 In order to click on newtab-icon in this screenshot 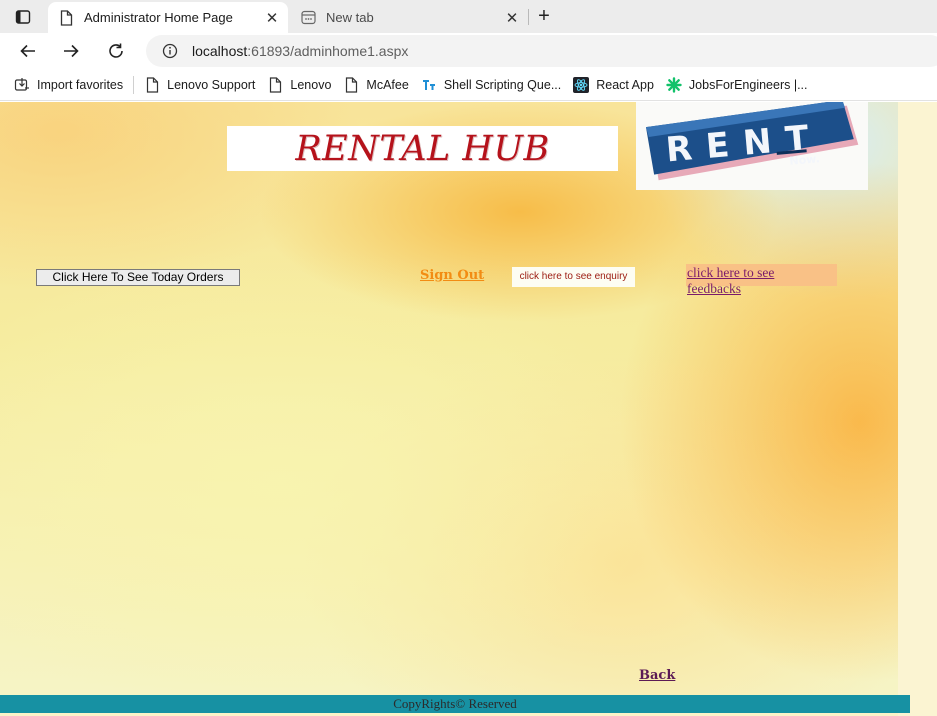, I will do `click(308, 18)`.